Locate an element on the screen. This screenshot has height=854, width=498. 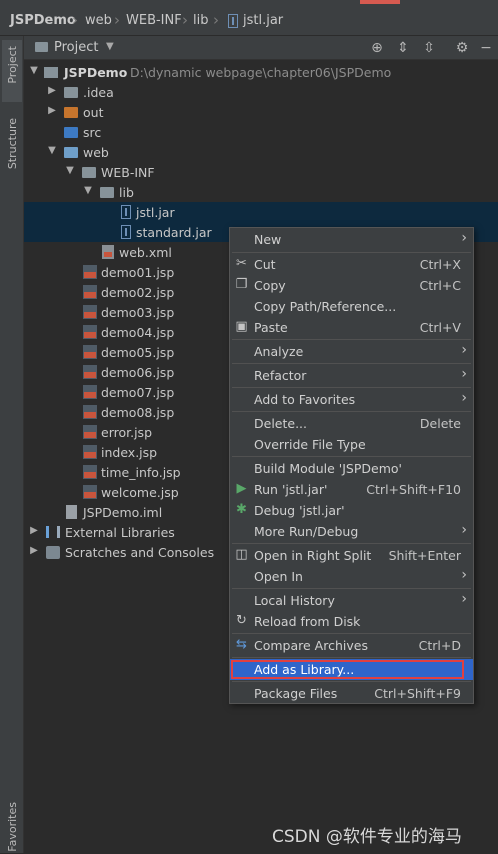
iml-file-icon is located at coordinates (71, 512).